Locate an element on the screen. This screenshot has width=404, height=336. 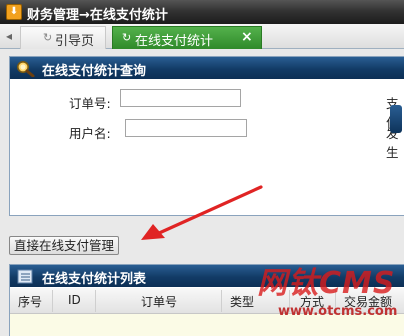
tab-online-payment-stats: ↻ 在线支付统计 × is located at coordinates (187, 37).